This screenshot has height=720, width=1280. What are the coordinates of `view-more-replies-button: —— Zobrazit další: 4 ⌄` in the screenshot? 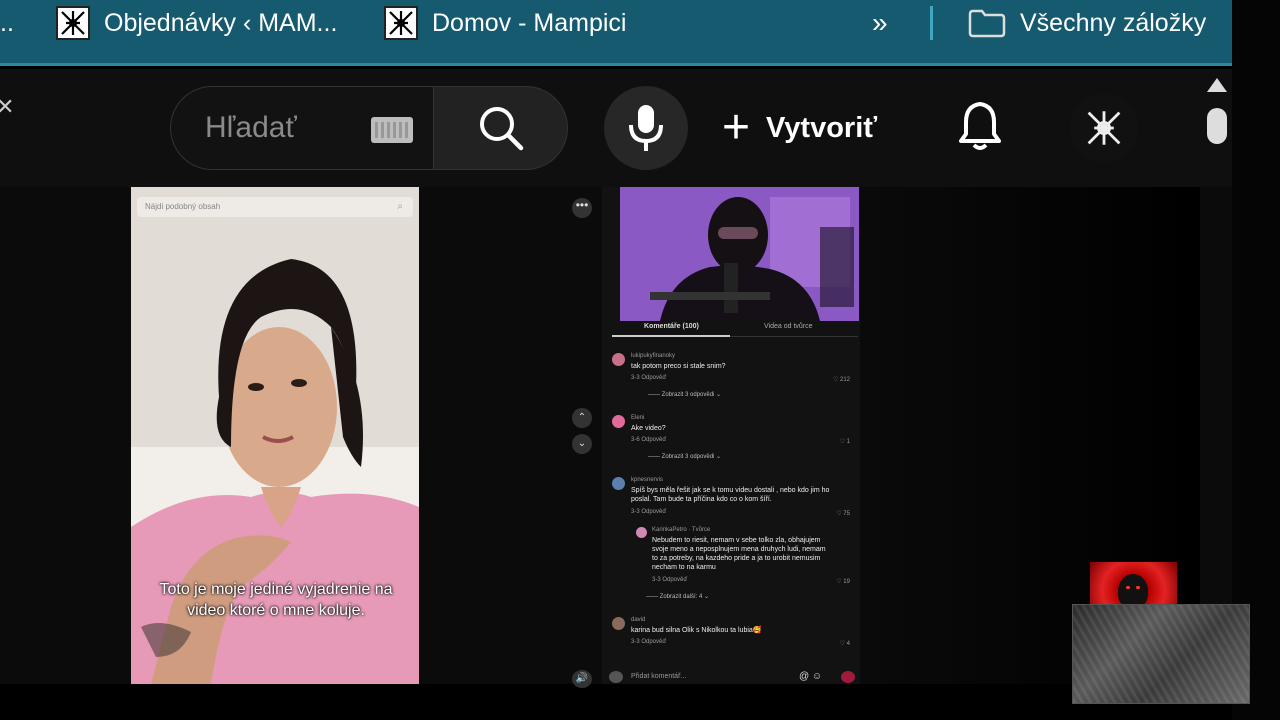 It's located at (677, 596).